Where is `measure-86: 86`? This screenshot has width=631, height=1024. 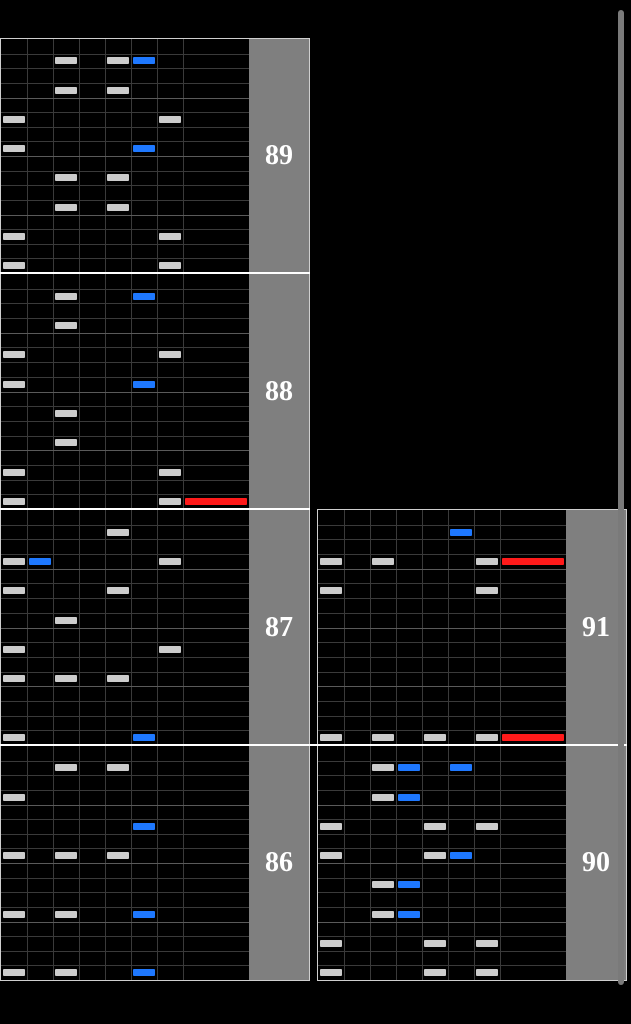
measure-86: 86 is located at coordinates (155, 863).